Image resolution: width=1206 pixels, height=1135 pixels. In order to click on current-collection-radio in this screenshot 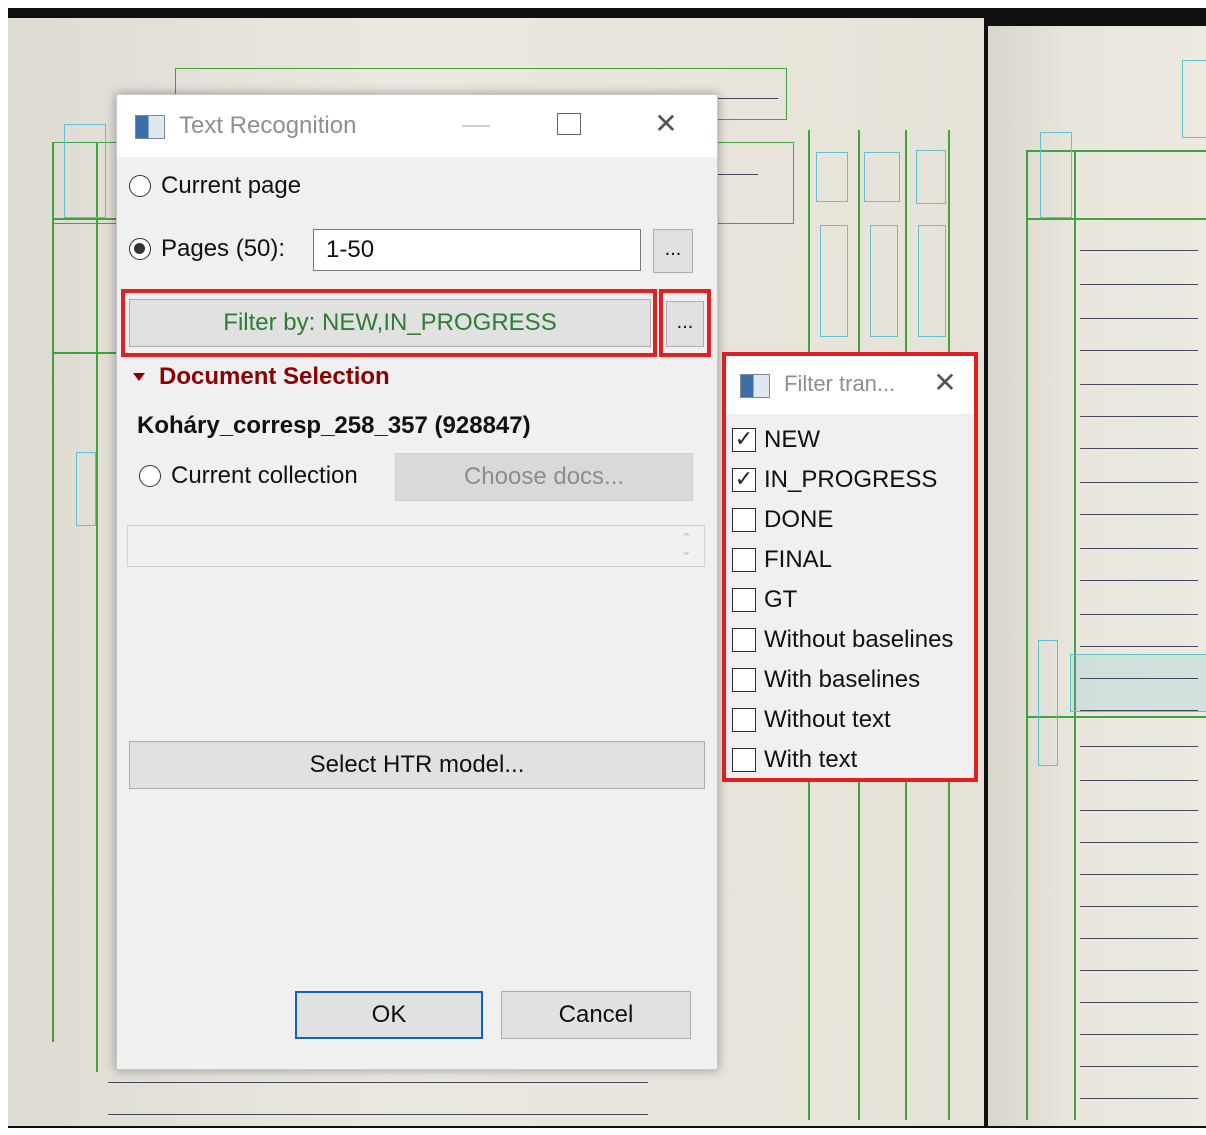, I will do `click(150, 476)`.